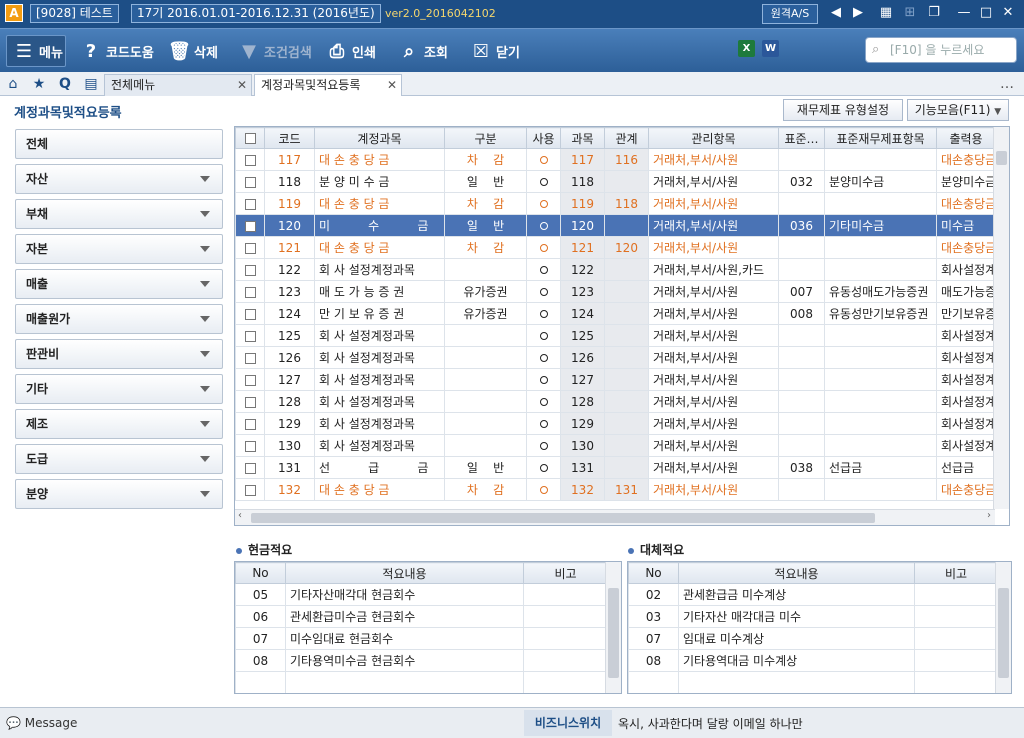 The width and height of the screenshot is (1024, 738). I want to click on star-icon: ★, so click(39, 84).